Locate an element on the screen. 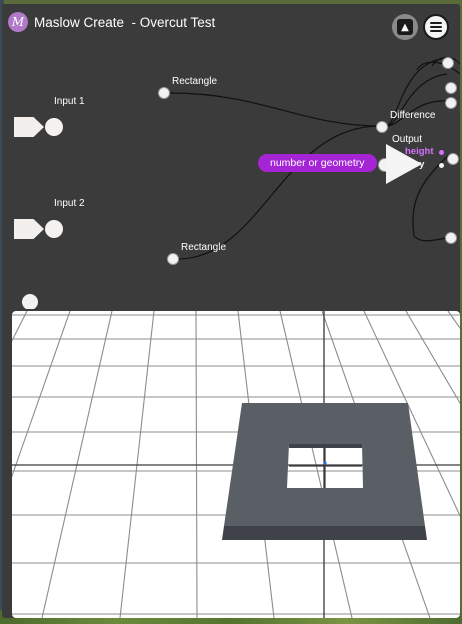 This screenshot has width=462, height=624. input-1-port is located at coordinates (54, 127).